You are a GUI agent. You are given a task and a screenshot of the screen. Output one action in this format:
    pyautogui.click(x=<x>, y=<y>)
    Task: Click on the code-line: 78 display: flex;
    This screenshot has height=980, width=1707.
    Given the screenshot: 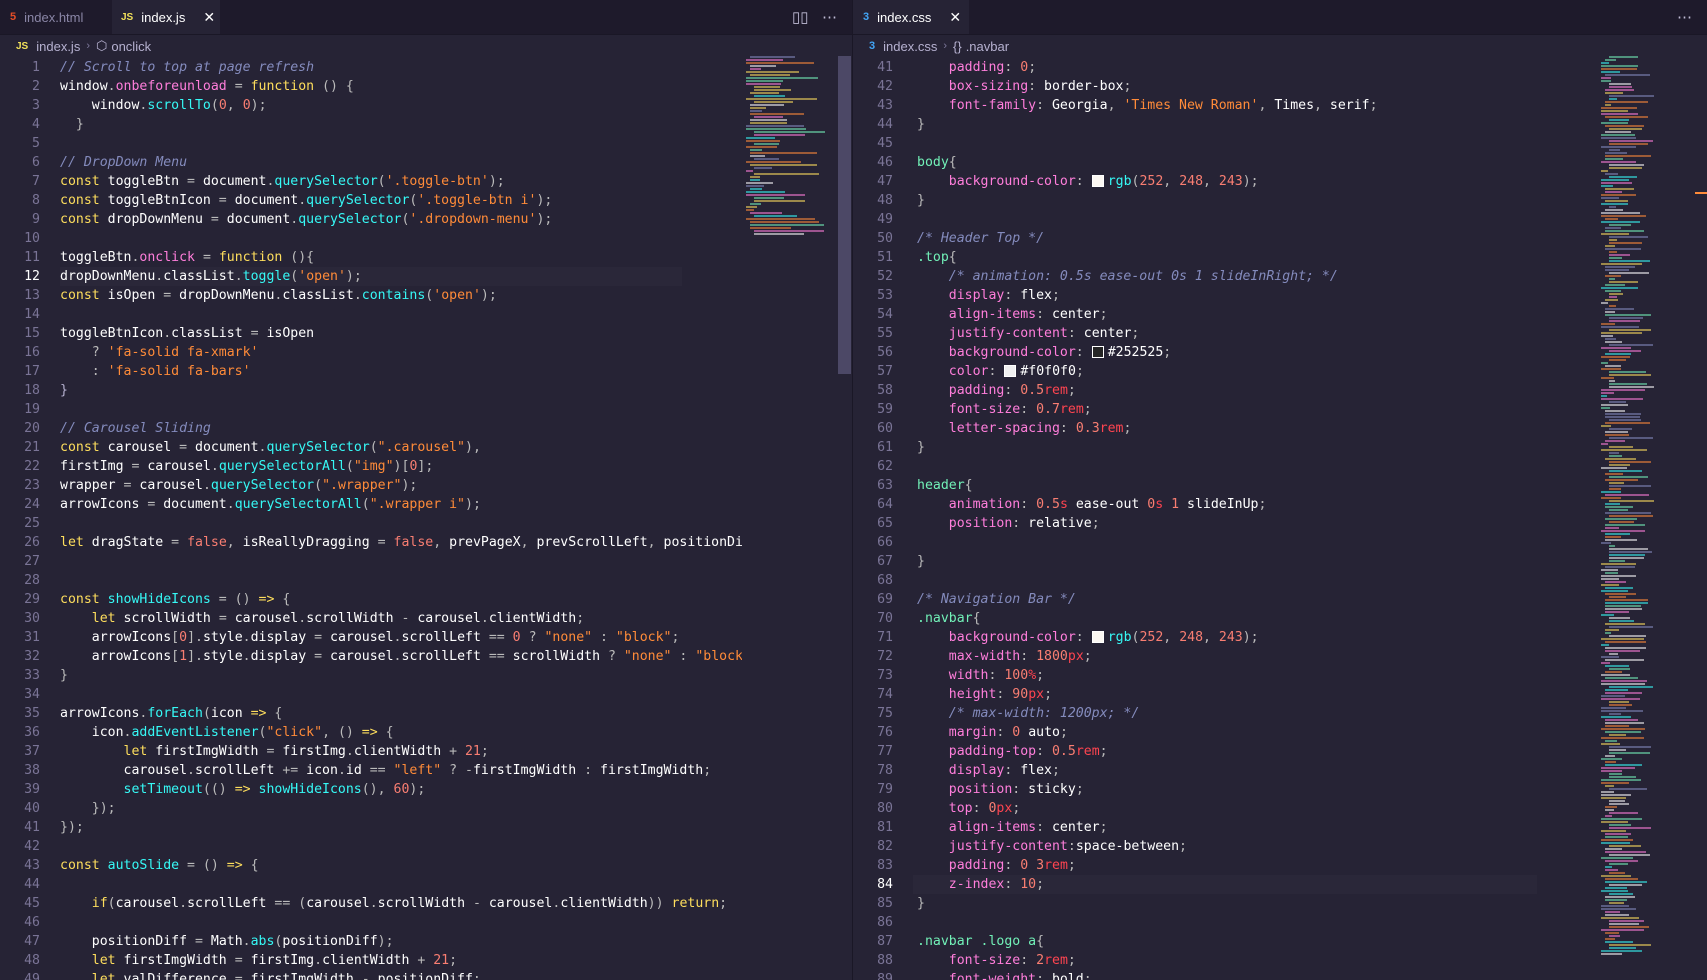 What is the action you would take?
    pyautogui.click(x=1280, y=770)
    